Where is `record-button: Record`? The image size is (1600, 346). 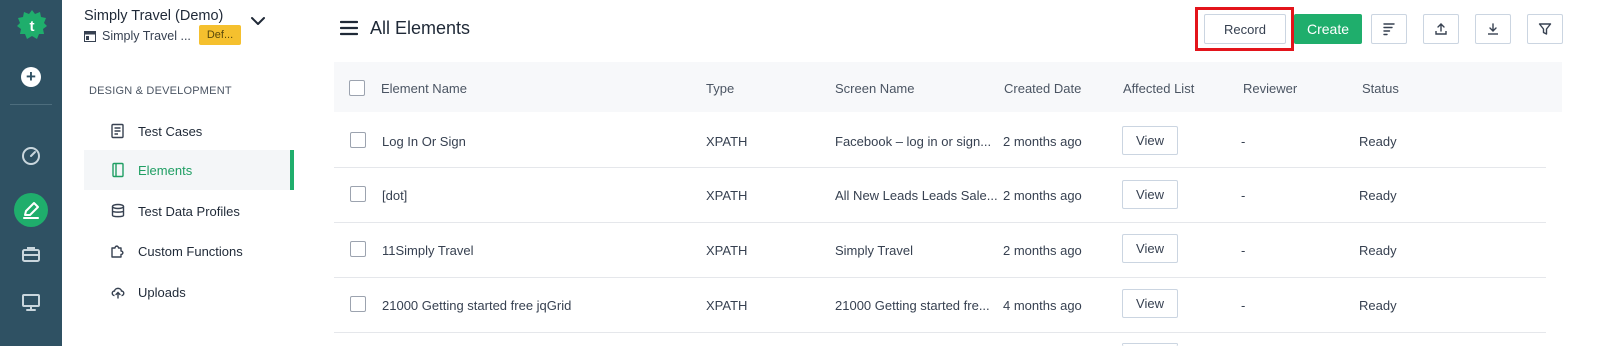 record-button: Record is located at coordinates (1245, 29).